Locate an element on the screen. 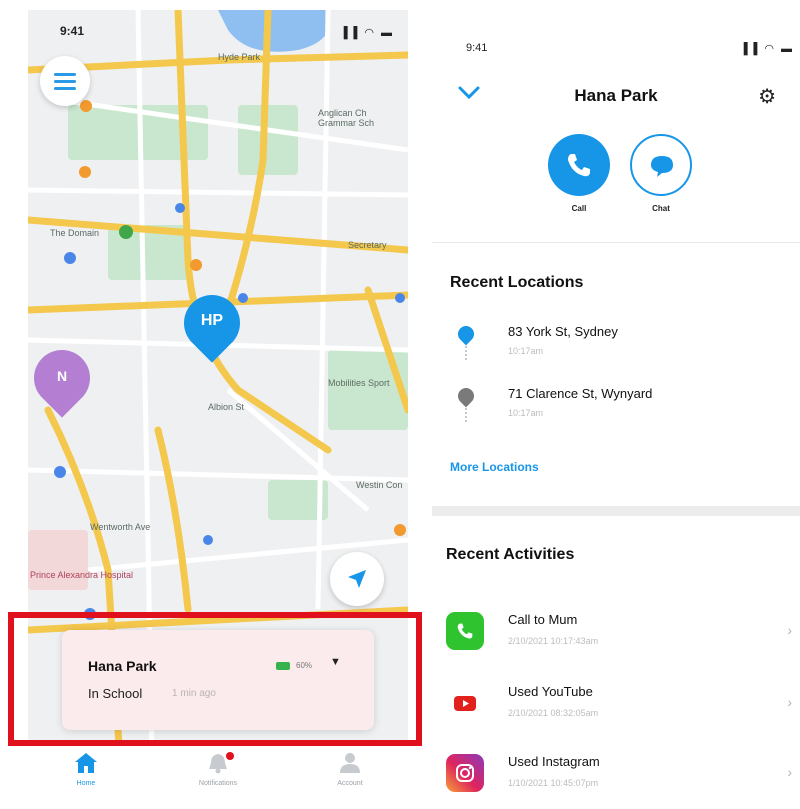 Image resolution: width=800 pixels, height=809 pixels. tab-home: Home is located at coordinates (86, 769).